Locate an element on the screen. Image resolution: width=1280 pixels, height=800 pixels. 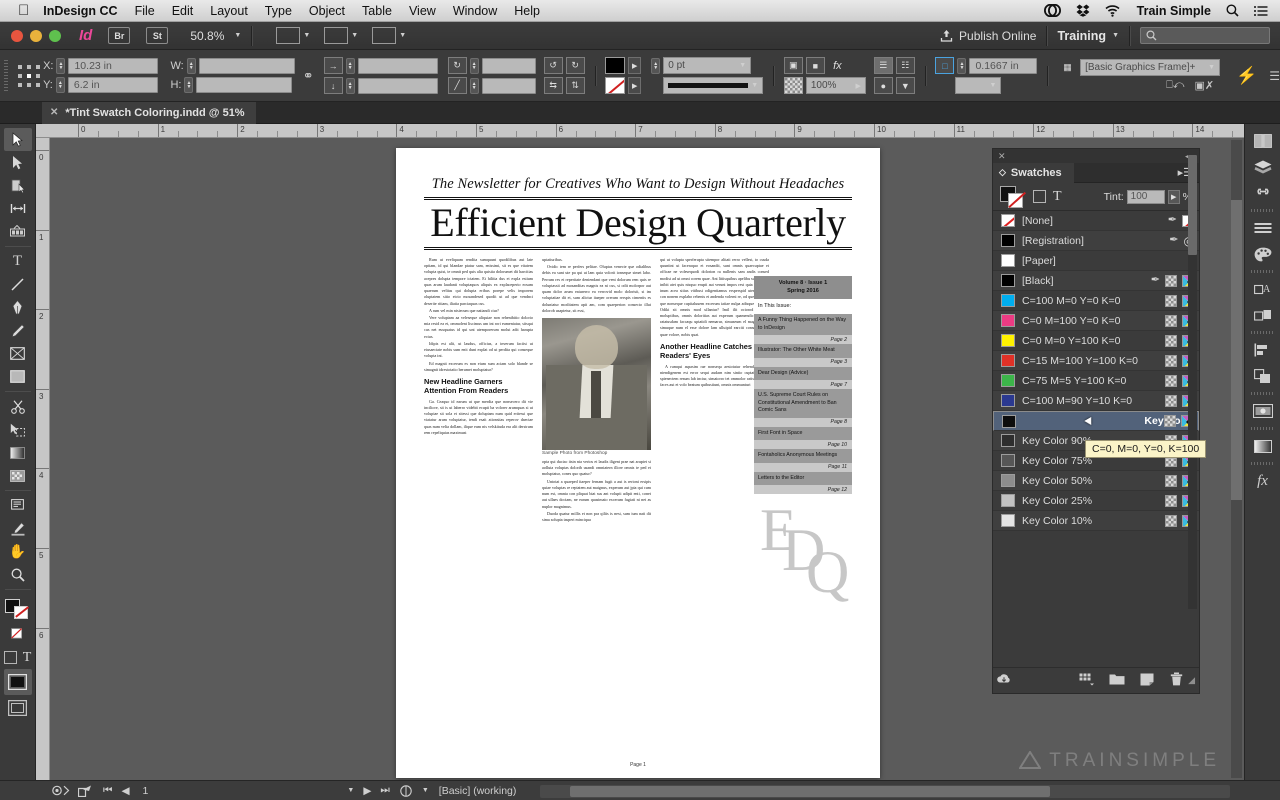
constrain-proportions-icon: ⚭ is located at coordinates (308, 76).